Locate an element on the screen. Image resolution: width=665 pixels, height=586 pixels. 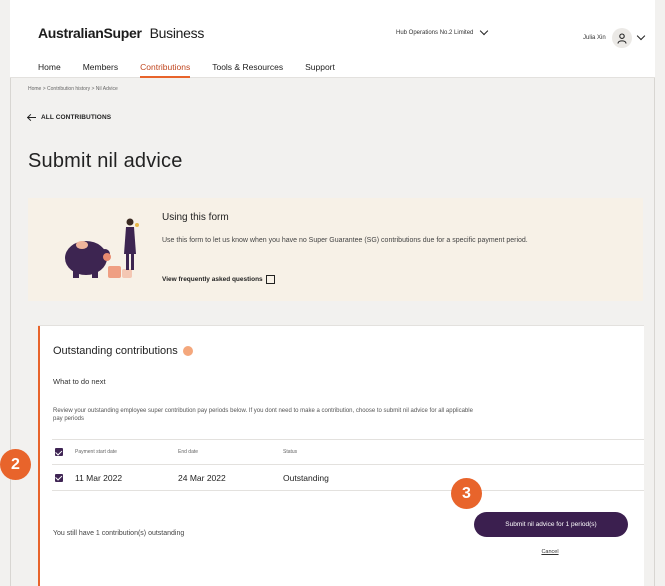
nav-contributions: Contributions is located at coordinates (165, 69).